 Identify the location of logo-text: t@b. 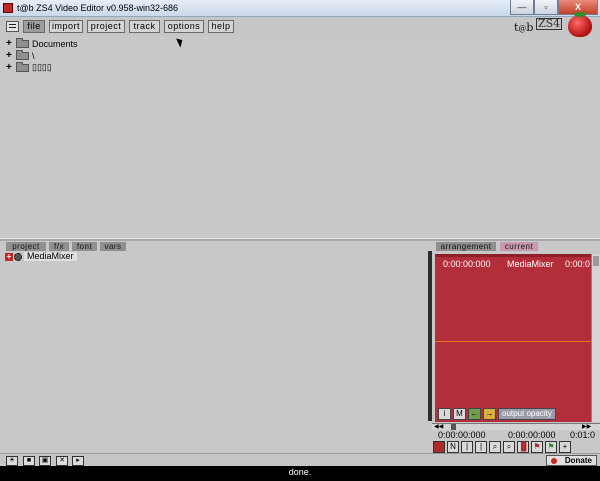
(524, 27).